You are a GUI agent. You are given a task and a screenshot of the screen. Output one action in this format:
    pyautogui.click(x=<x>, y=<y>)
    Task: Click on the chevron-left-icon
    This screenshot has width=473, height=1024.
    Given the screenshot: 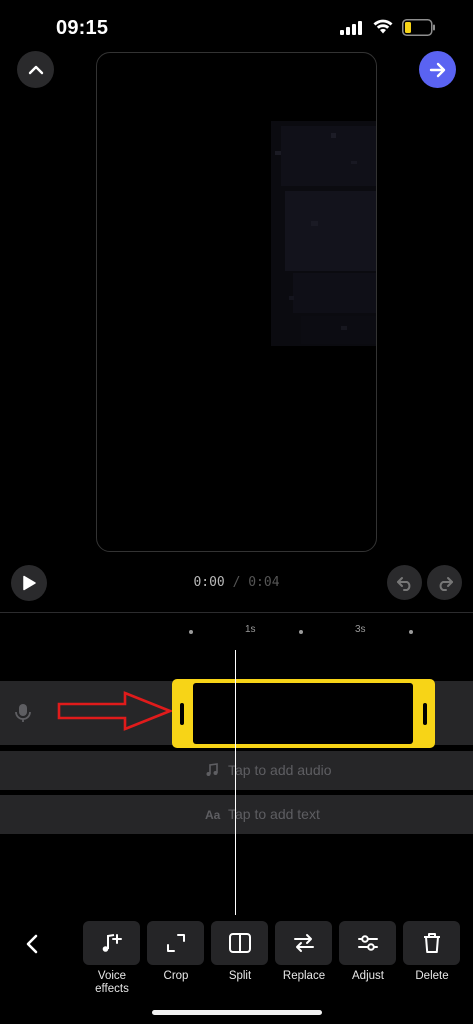 What is the action you would take?
    pyautogui.click(x=32, y=944)
    